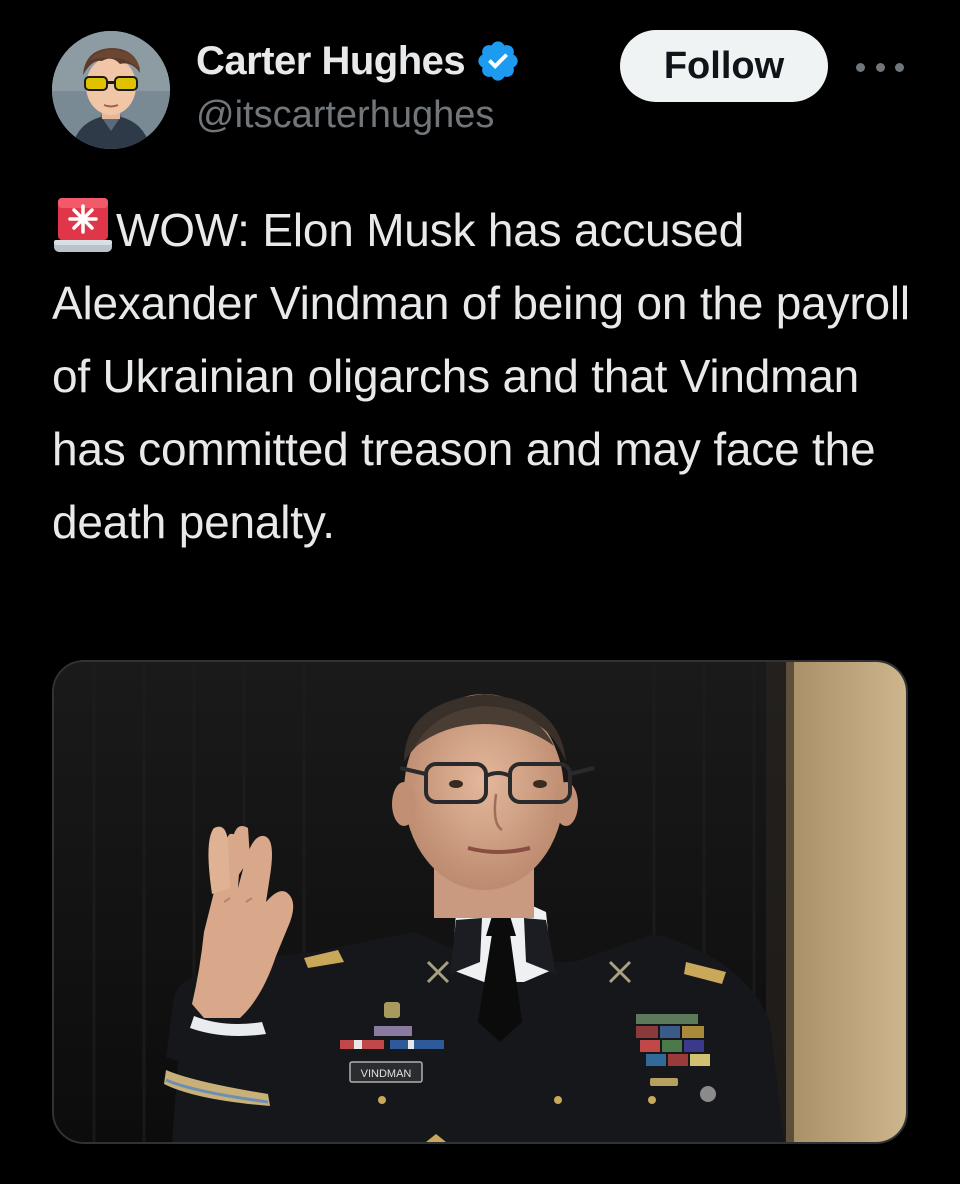  What do you see at coordinates (386, 1074) in the screenshot?
I see `nameplate-text: VINDMAN` at bounding box center [386, 1074].